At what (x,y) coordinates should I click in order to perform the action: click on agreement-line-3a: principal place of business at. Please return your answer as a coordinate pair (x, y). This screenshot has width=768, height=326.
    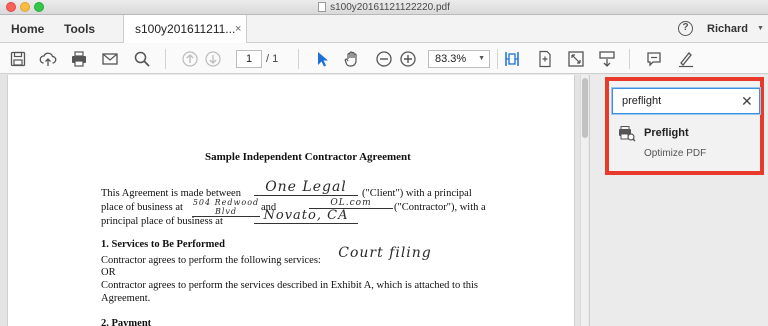
    Looking at the image, I should click on (162, 221).